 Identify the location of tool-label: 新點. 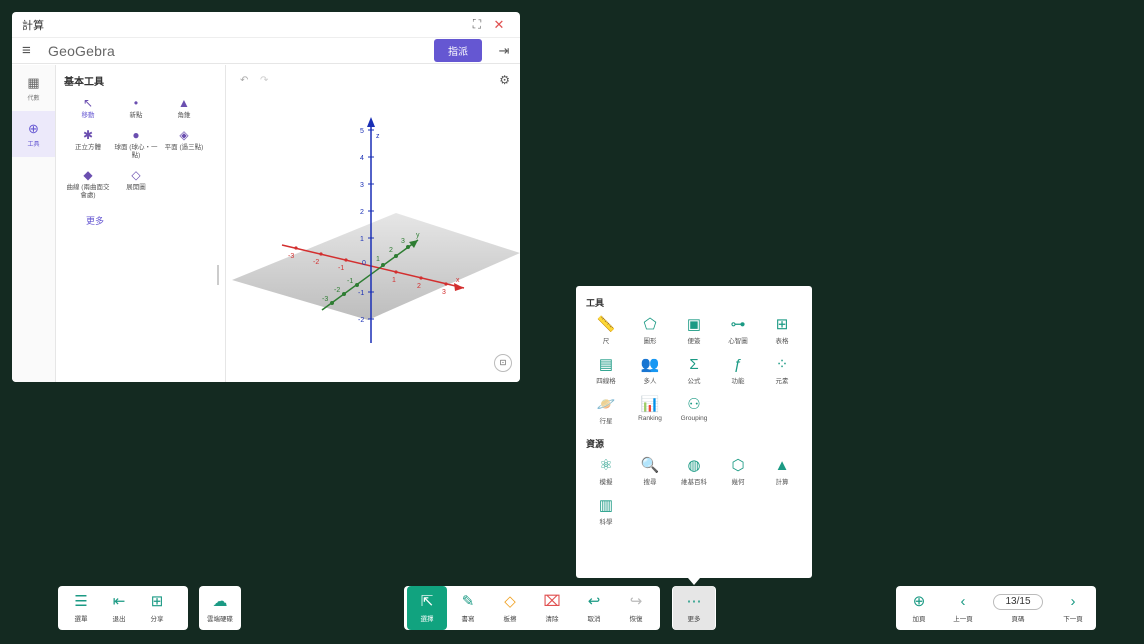
(136, 115).